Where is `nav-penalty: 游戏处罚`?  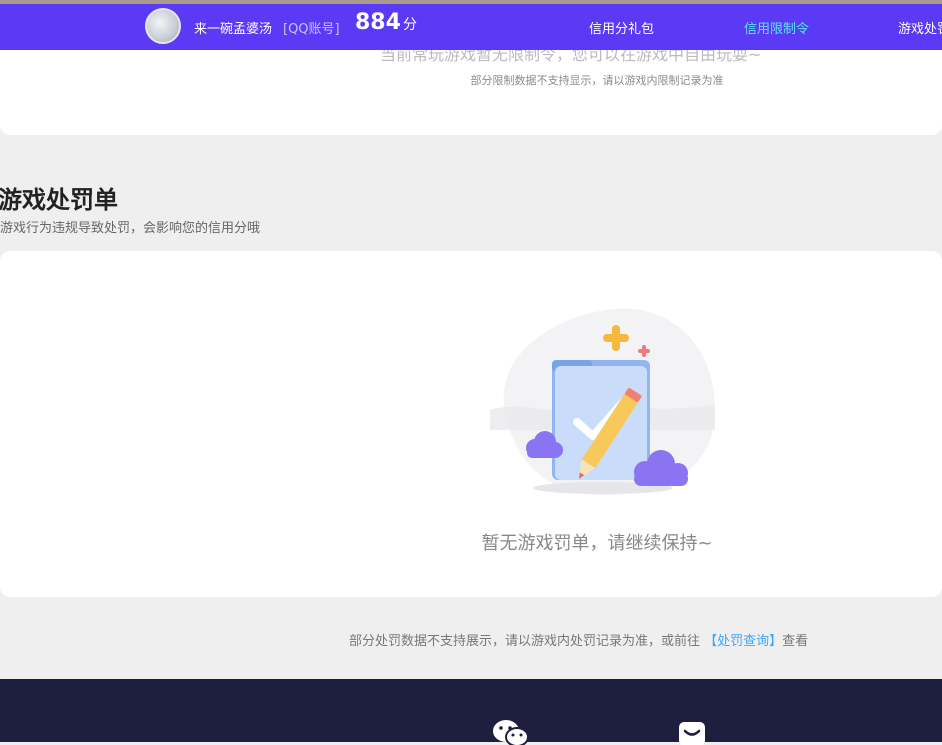
nav-penalty: 游戏处罚 is located at coordinates (920, 27).